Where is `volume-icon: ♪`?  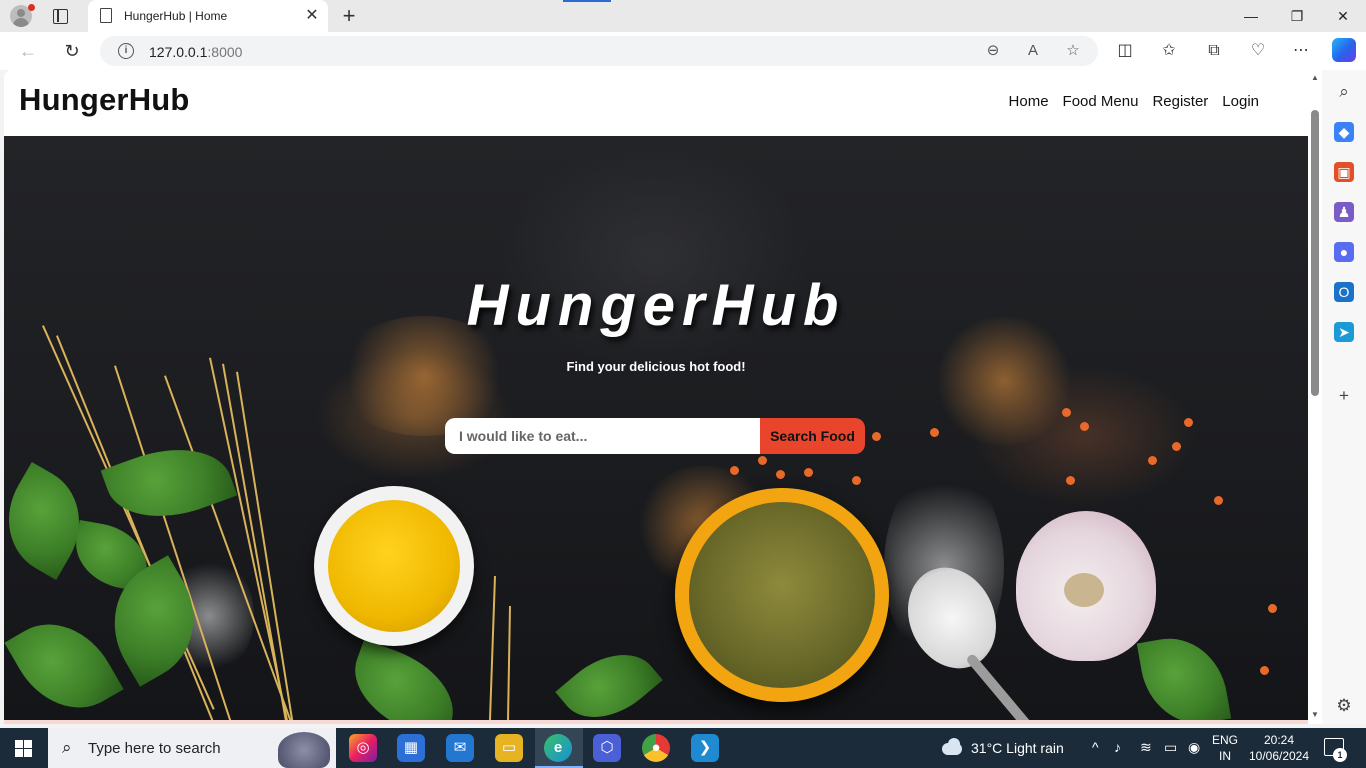 volume-icon: ♪ is located at coordinates (1117, 747).